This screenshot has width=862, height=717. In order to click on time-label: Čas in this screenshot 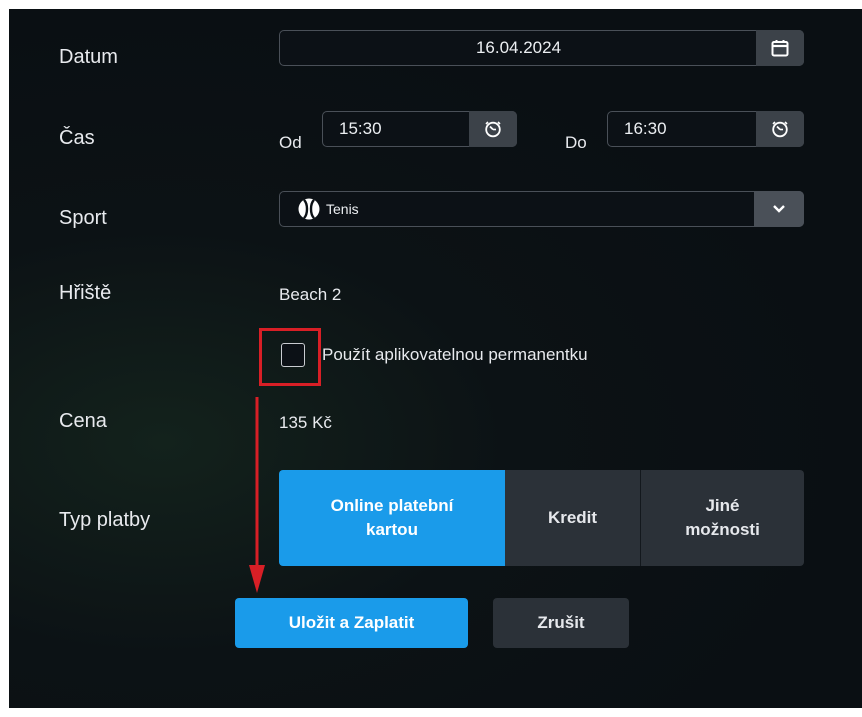, I will do `click(77, 138)`.